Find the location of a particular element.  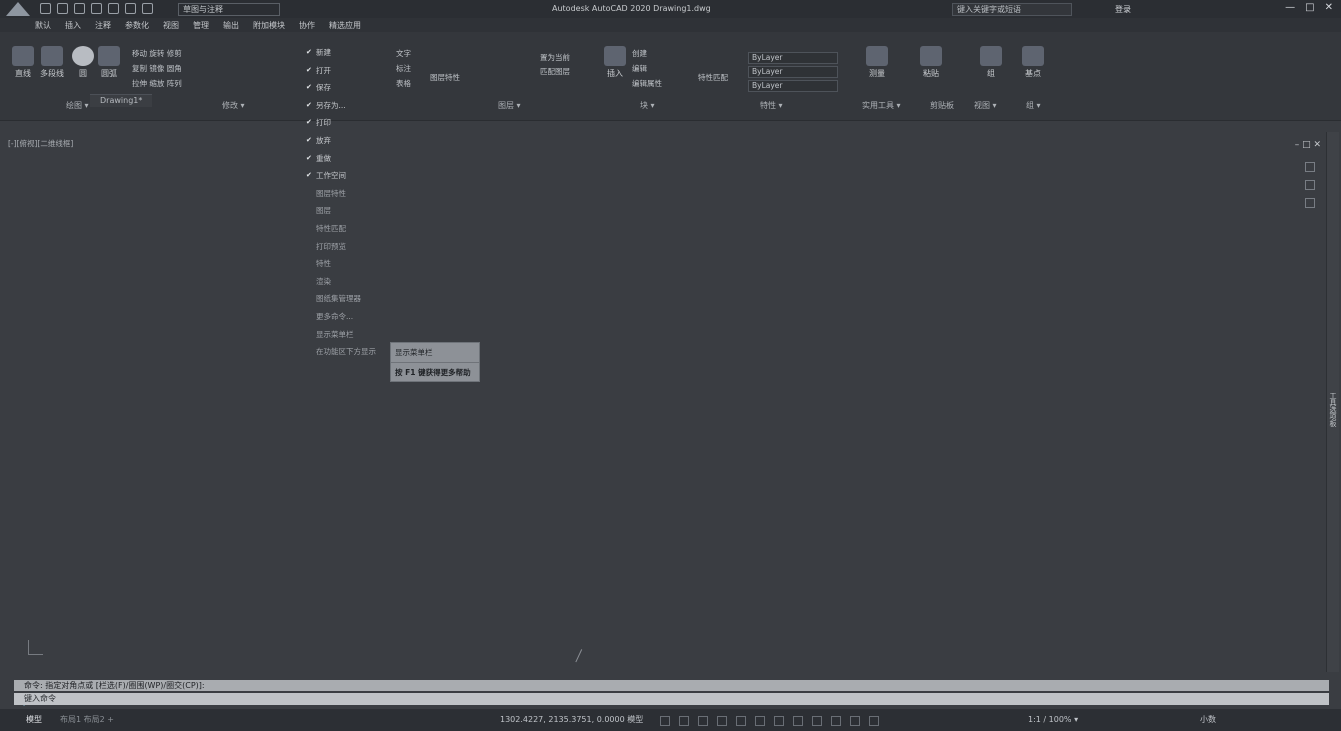

panel-modify: 修改 ▾ is located at coordinates (233, 105).